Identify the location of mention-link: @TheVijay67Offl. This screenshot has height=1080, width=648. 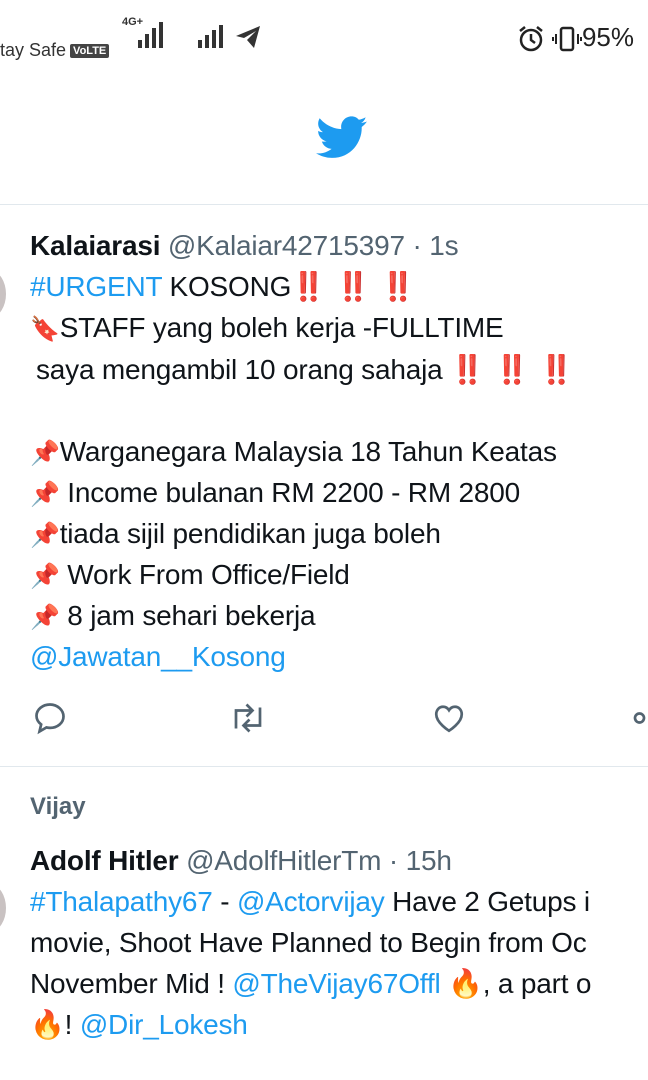
(336, 983).